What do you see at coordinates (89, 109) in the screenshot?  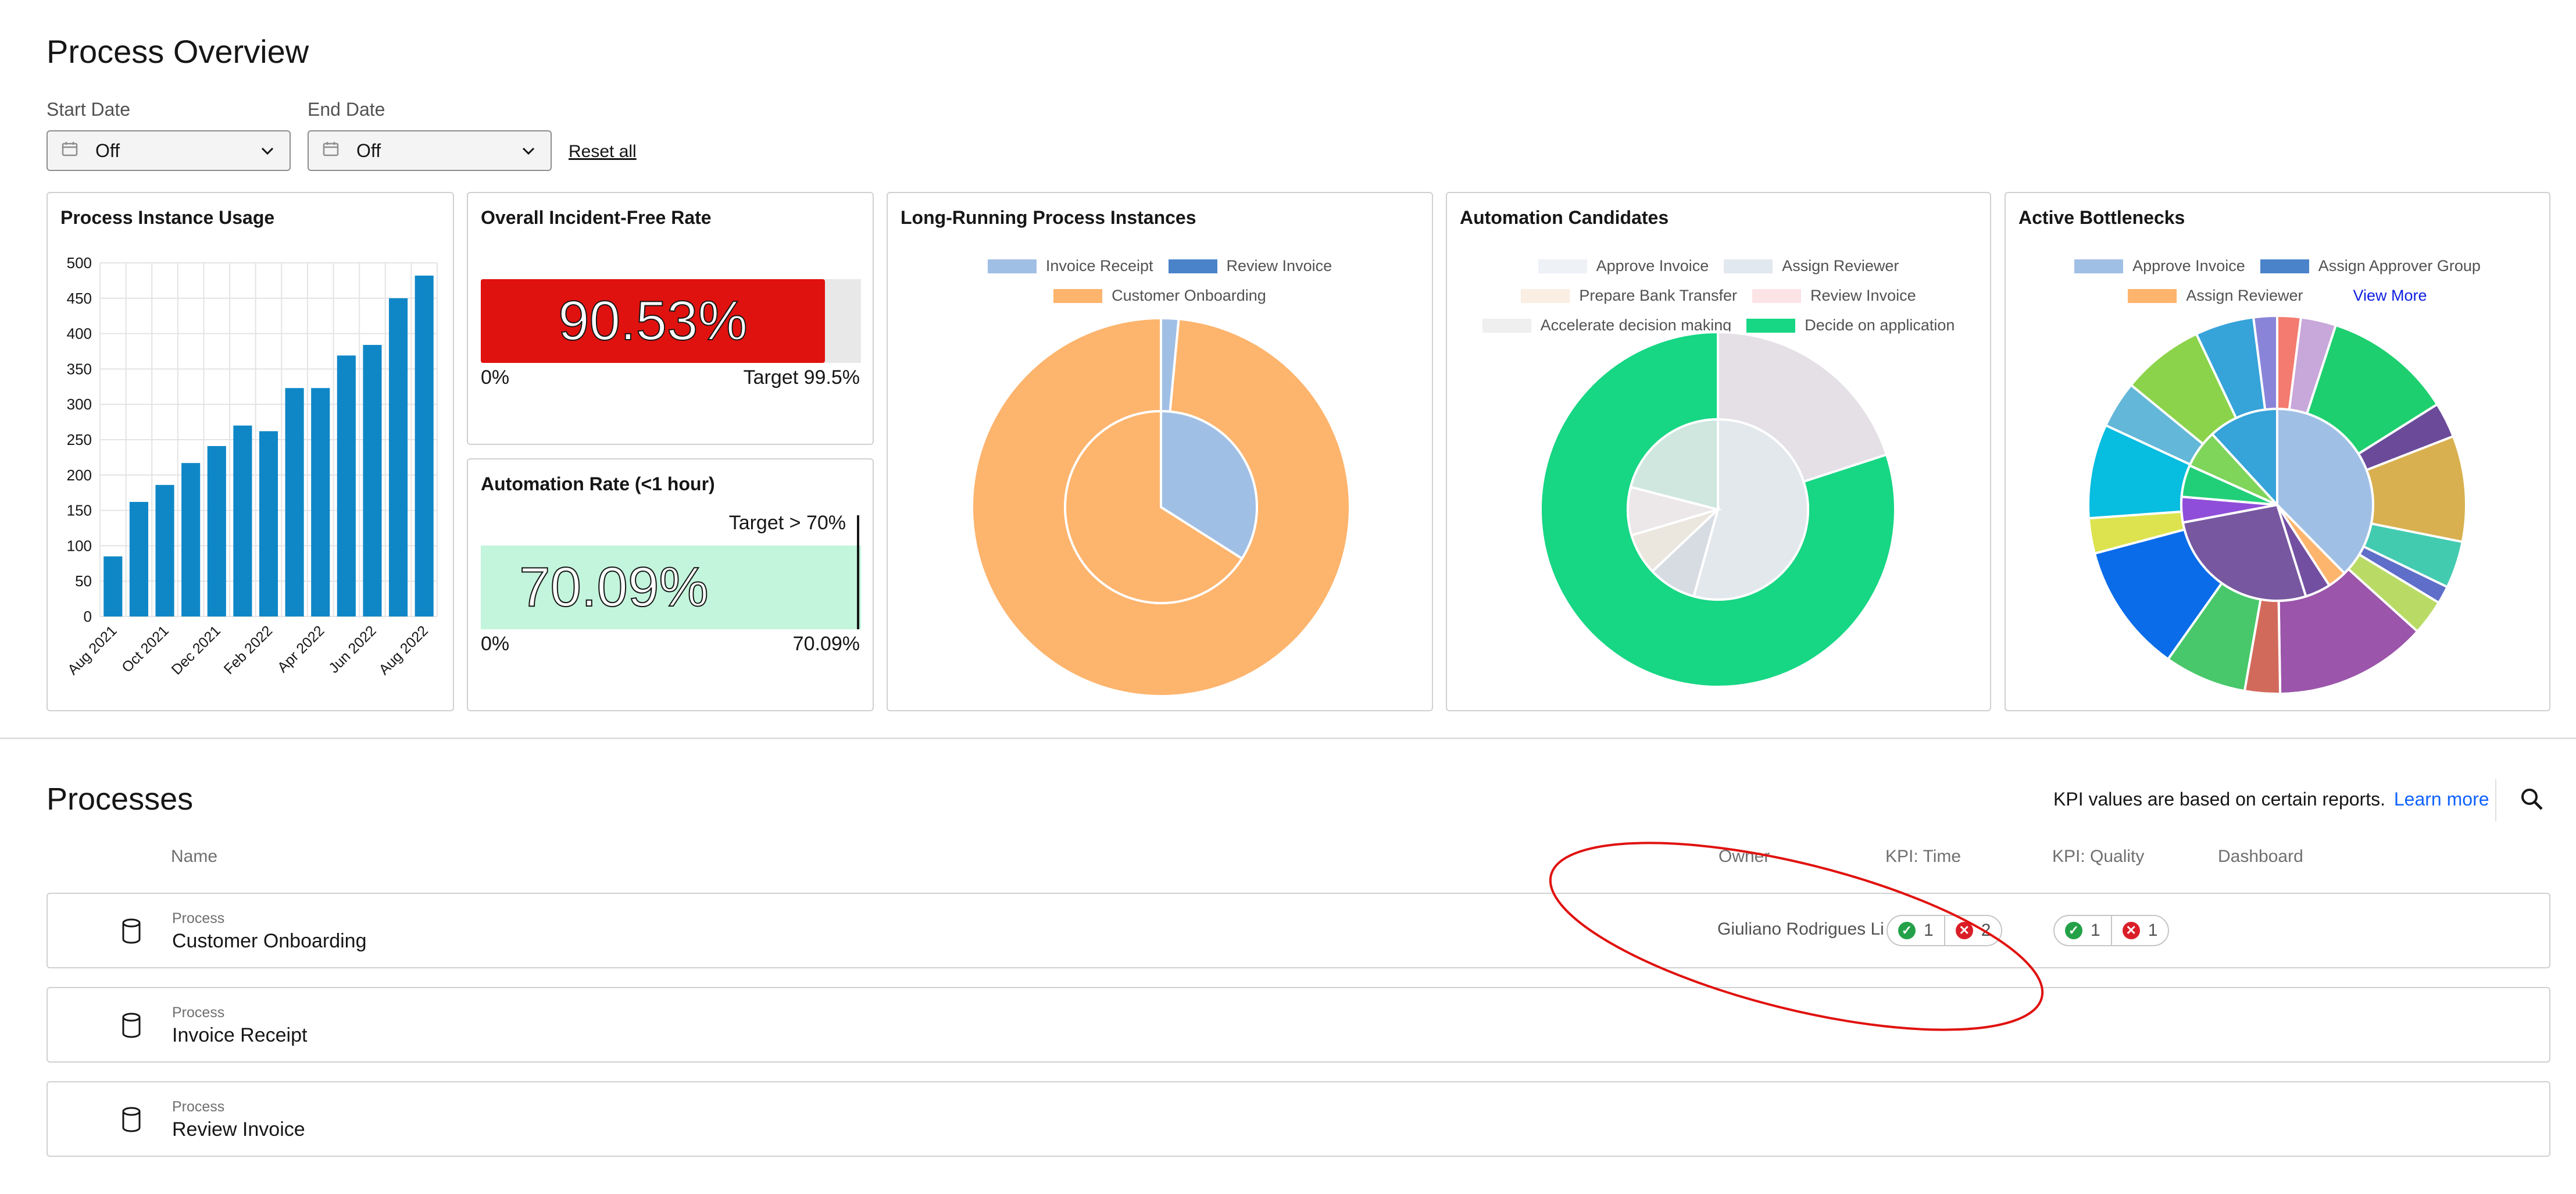 I see `start-date-label: Start Date` at bounding box center [89, 109].